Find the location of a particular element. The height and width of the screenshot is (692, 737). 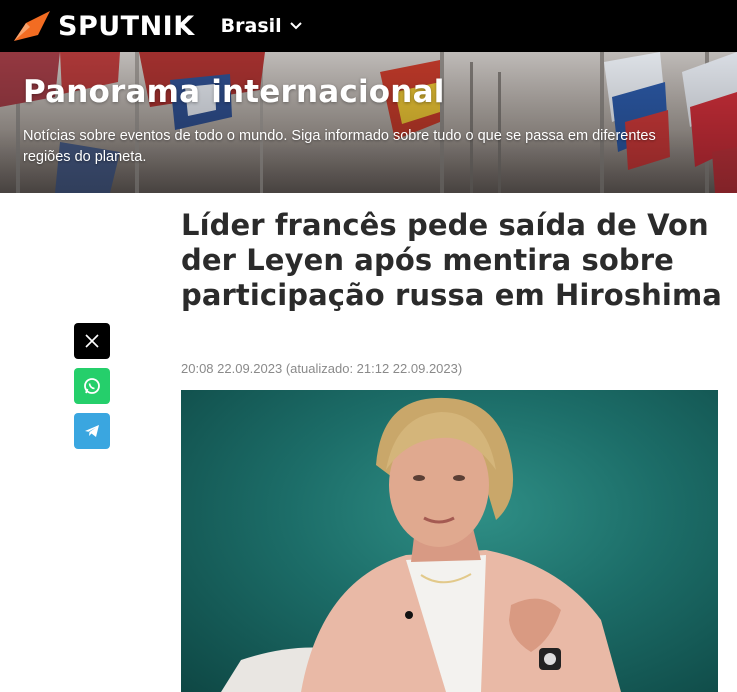

share-whatsapp-button is located at coordinates (92, 386).